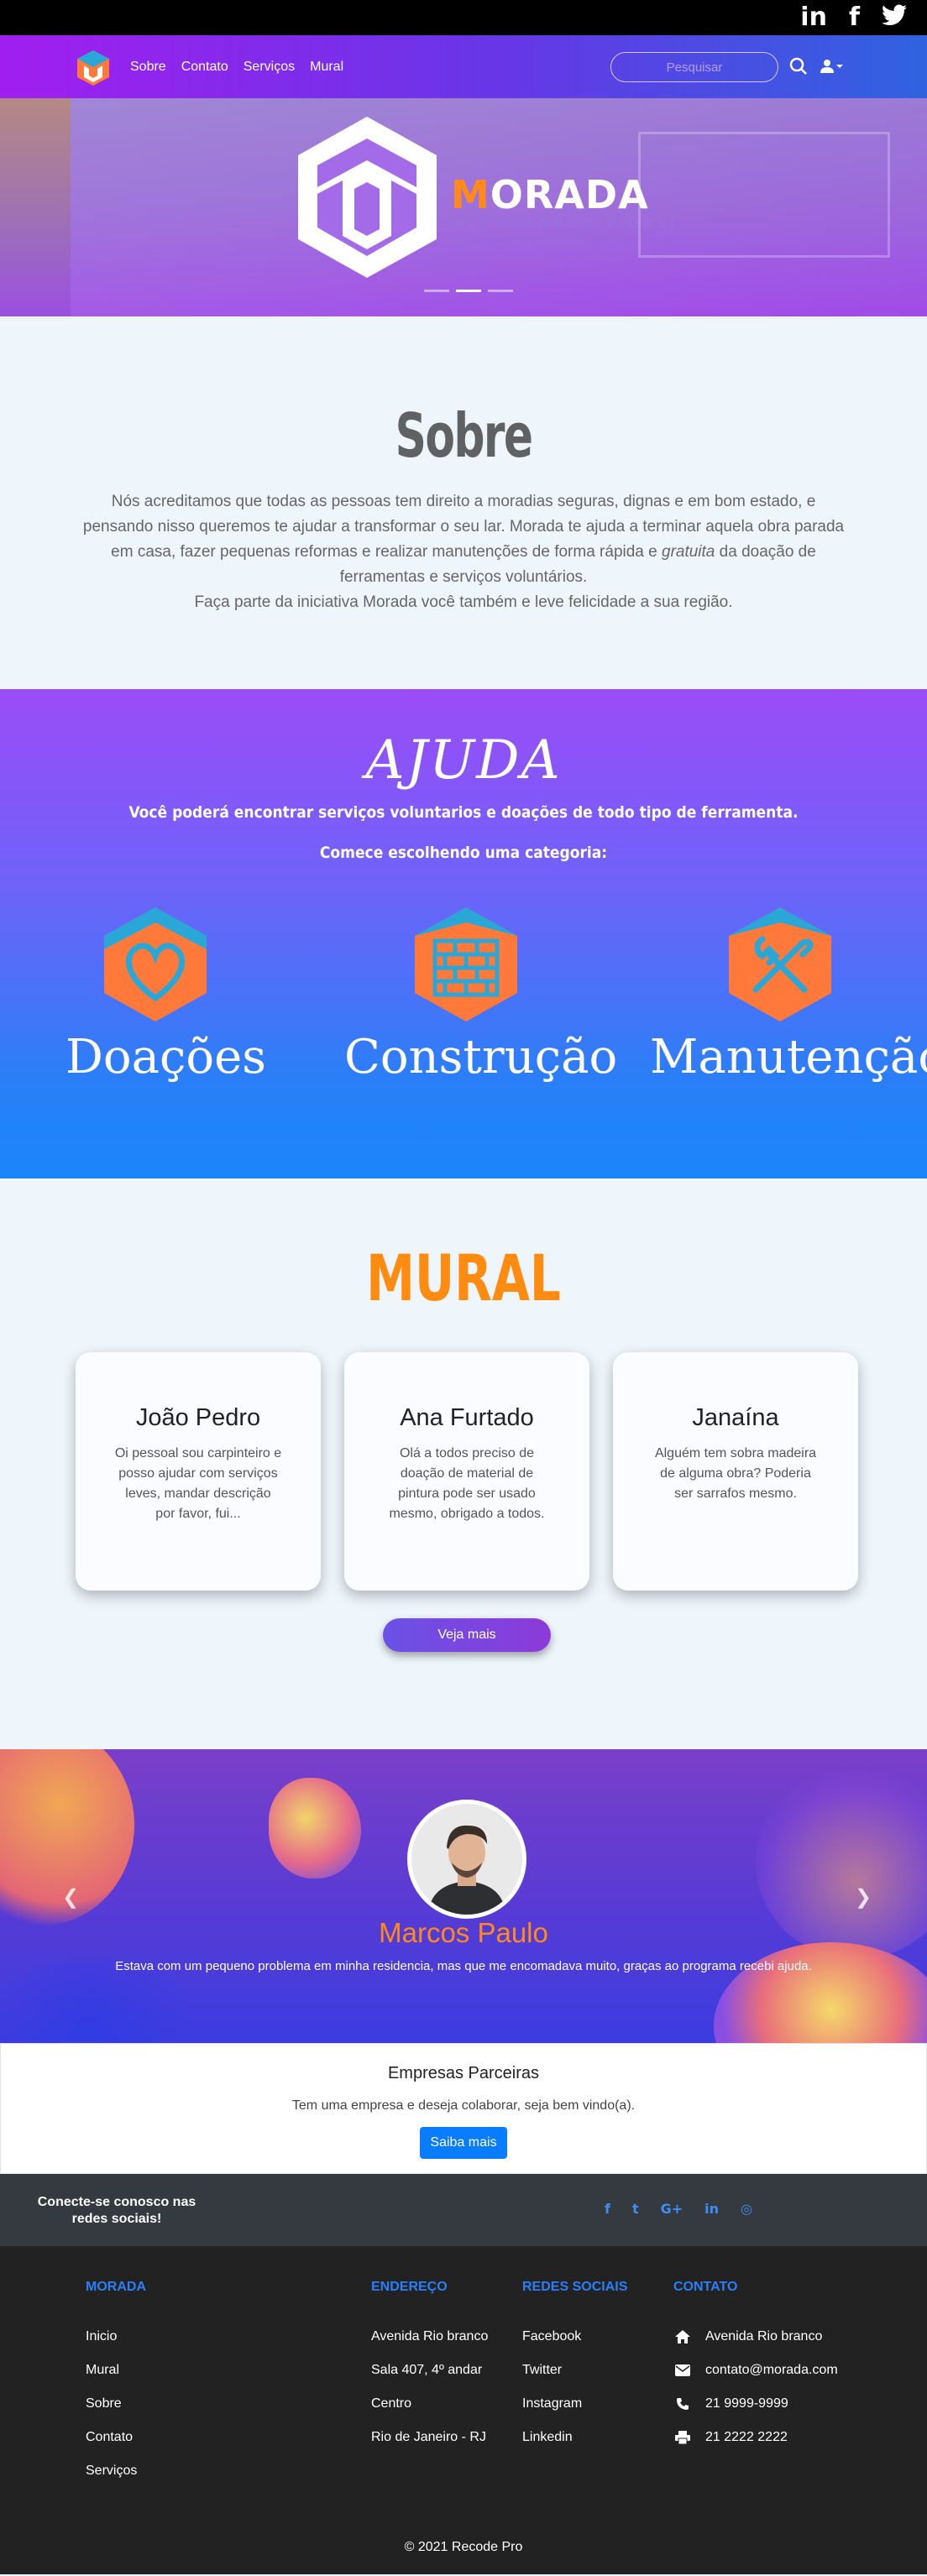 Image resolution: width=927 pixels, height=2576 pixels. I want to click on tools-icon, so click(780, 964).